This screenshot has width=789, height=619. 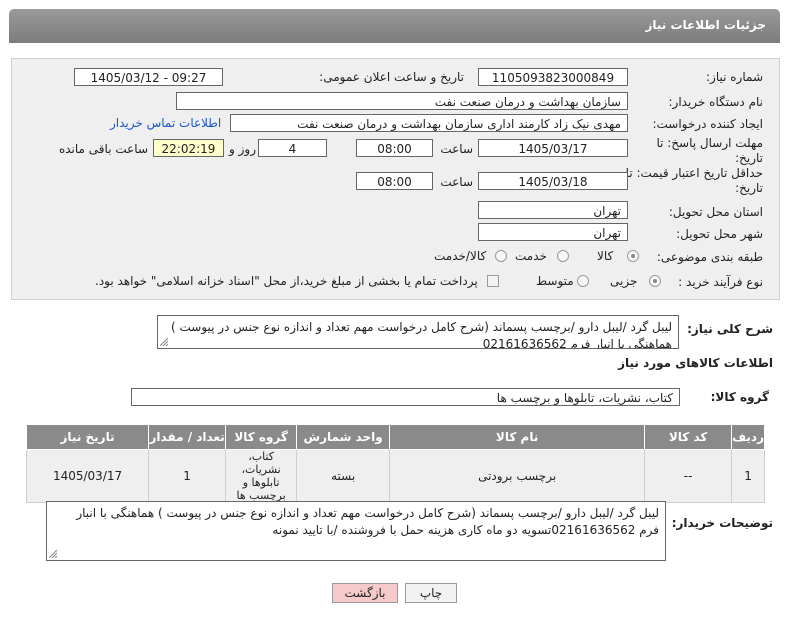 What do you see at coordinates (405, 397) in the screenshot?
I see `goods-group-field: کتاب، نشریات، تابلوها و برچسب ها` at bounding box center [405, 397].